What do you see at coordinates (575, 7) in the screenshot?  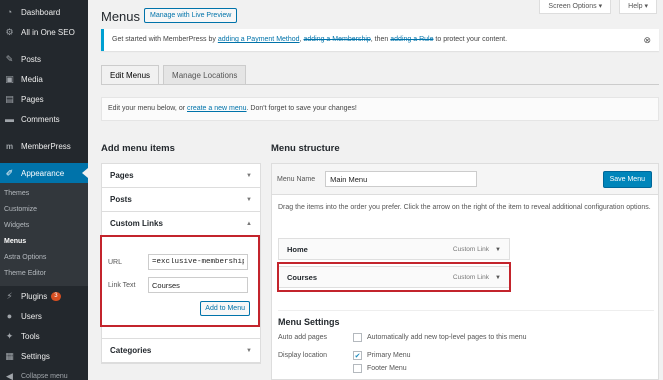 I see `screen-options-button: Screen Options ▾` at bounding box center [575, 7].